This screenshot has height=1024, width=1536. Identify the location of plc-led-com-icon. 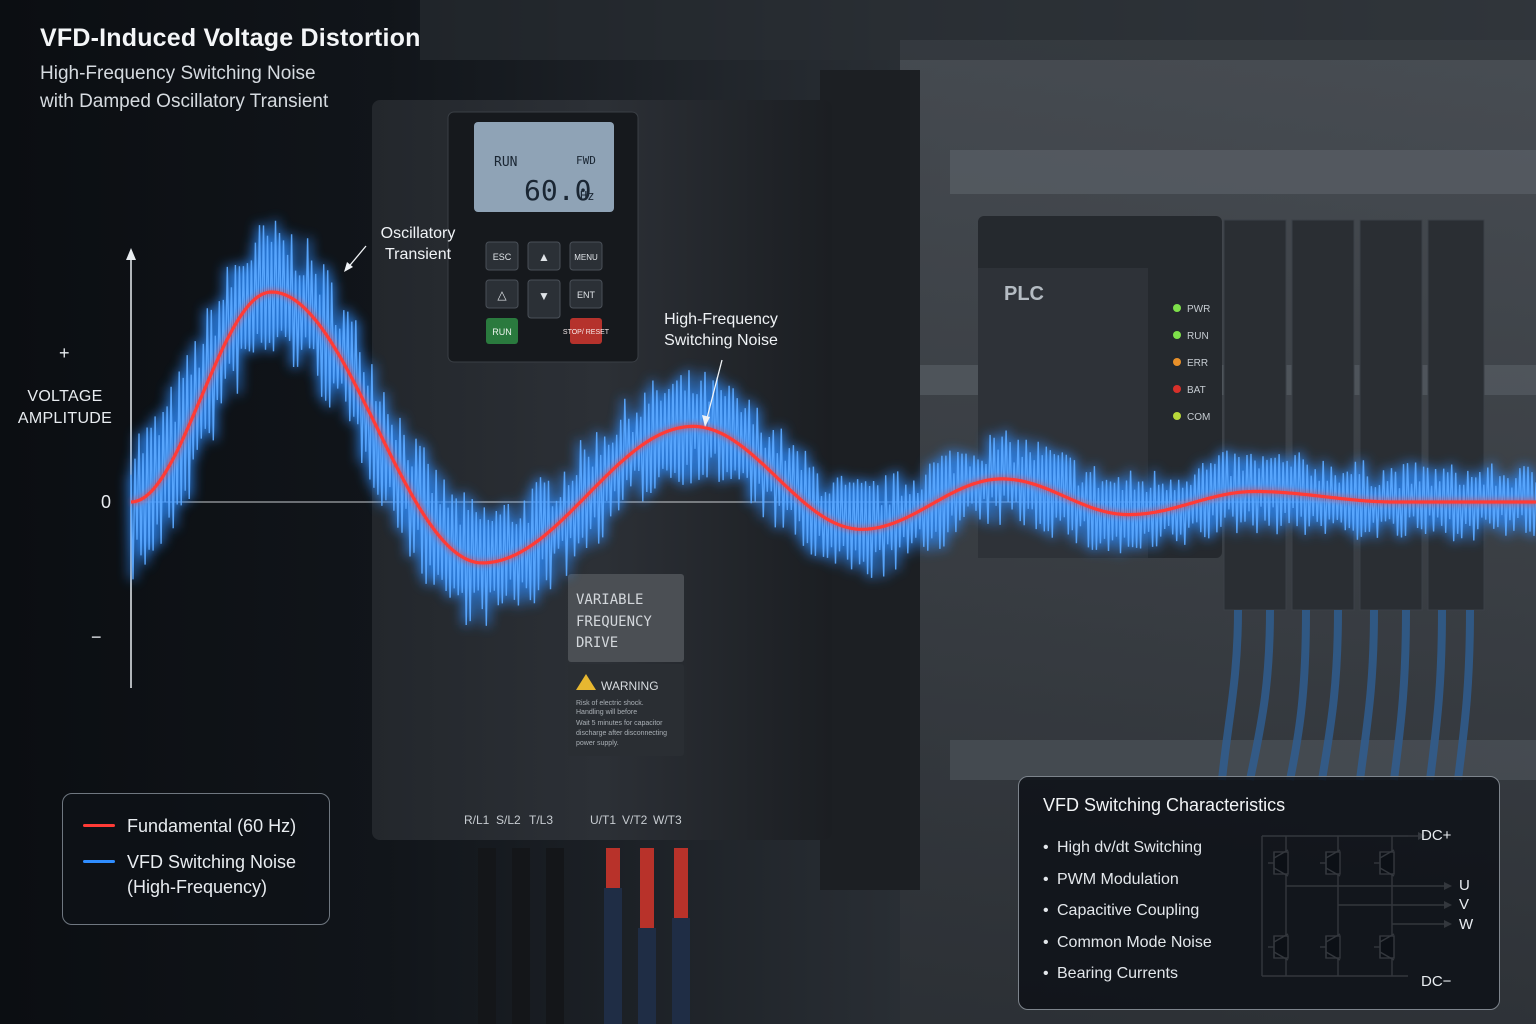
(1177, 416).